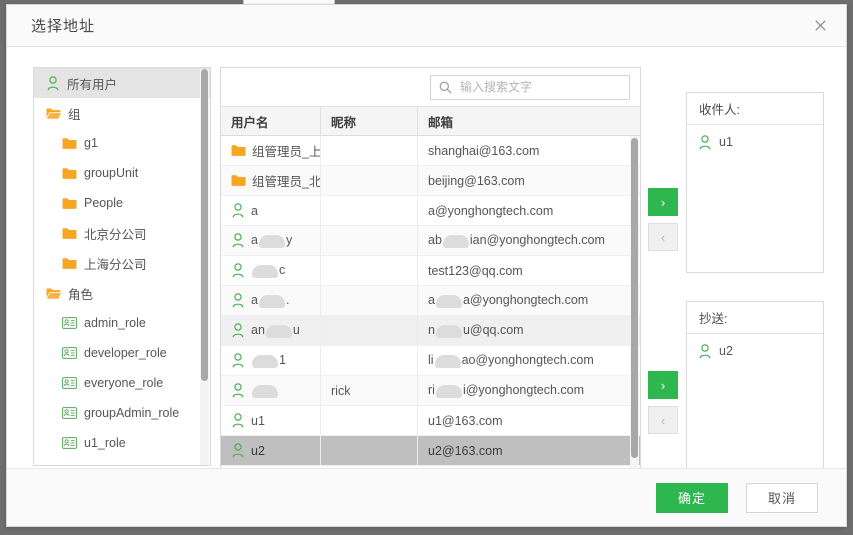 The width and height of the screenshot is (853, 535). I want to click on cell-email: u1@163.com, so click(529, 420).